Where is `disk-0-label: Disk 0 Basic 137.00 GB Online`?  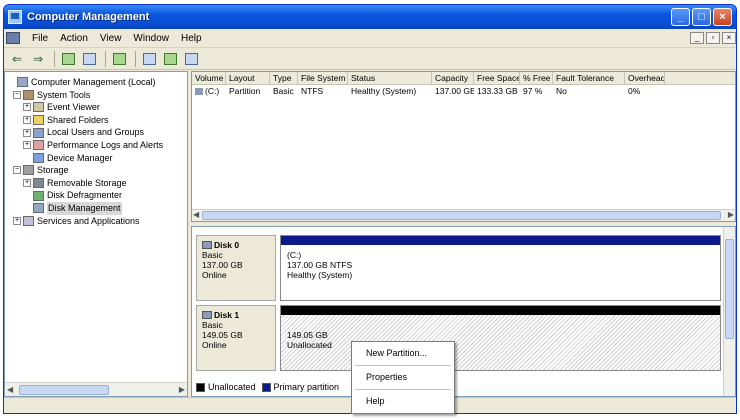 disk-0-label: Disk 0 Basic 137.00 GB Online is located at coordinates (236, 268).